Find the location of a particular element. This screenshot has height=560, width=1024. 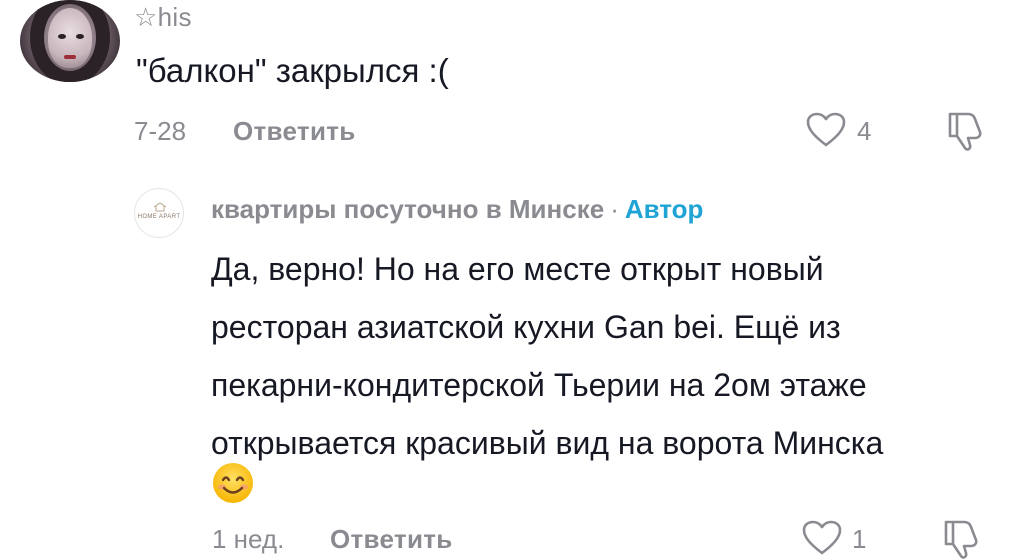

comment-date: 7-28 is located at coordinates (160, 131).